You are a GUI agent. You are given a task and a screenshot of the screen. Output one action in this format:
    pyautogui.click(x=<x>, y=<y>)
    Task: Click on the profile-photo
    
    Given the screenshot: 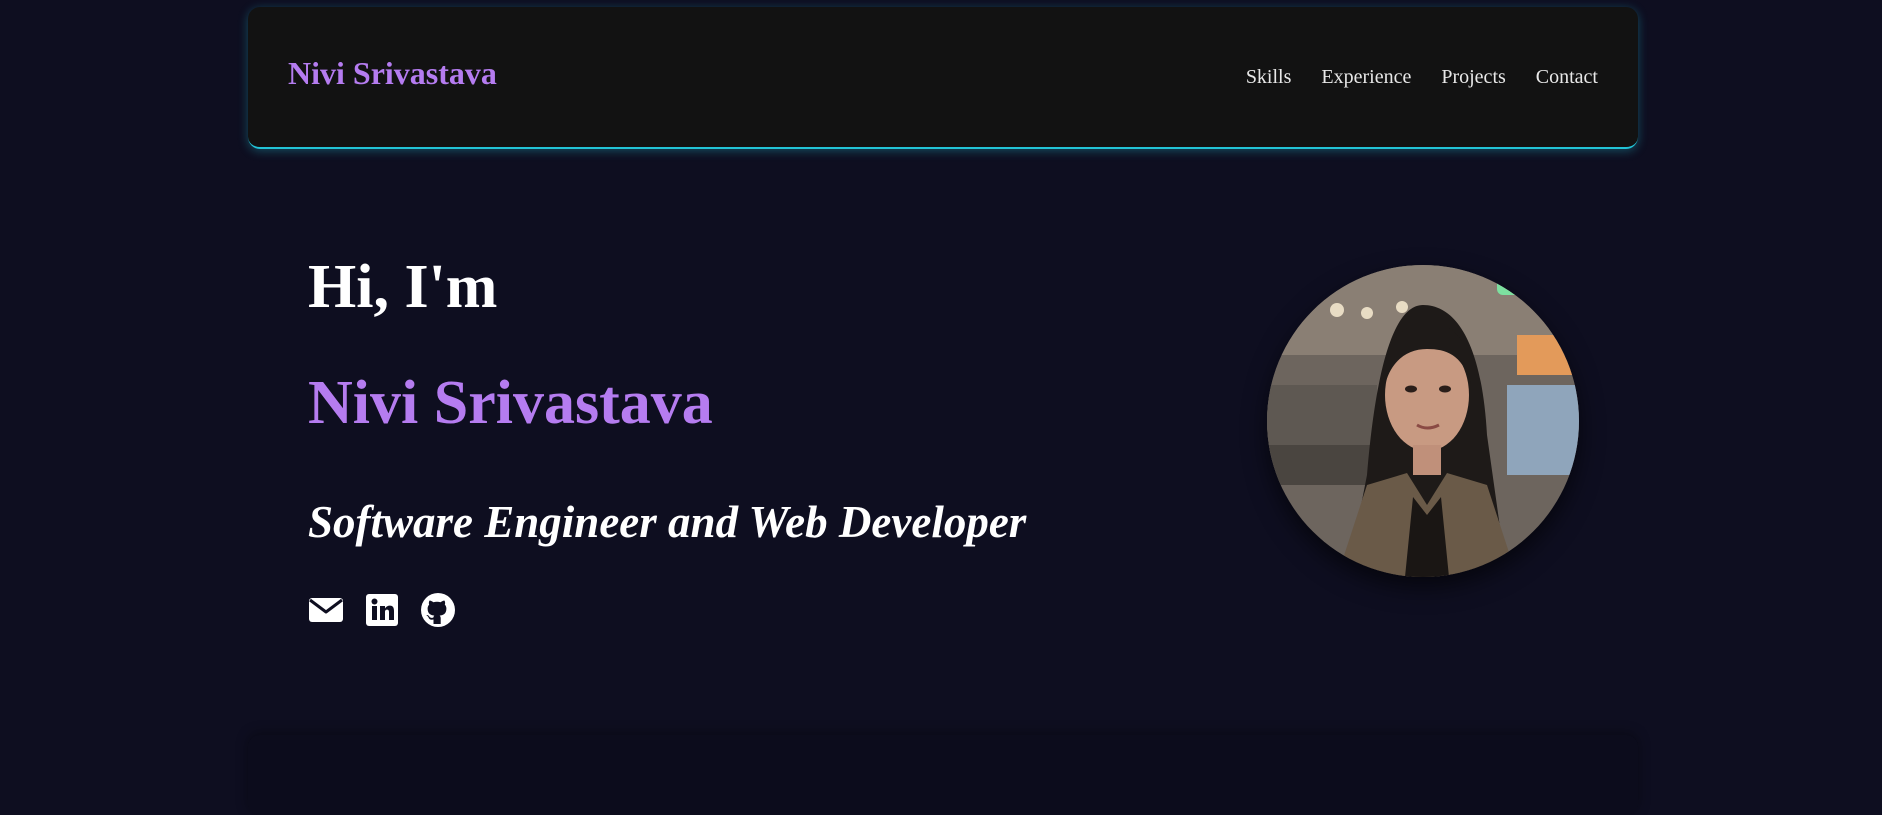 What is the action you would take?
    pyautogui.click(x=1423, y=421)
    